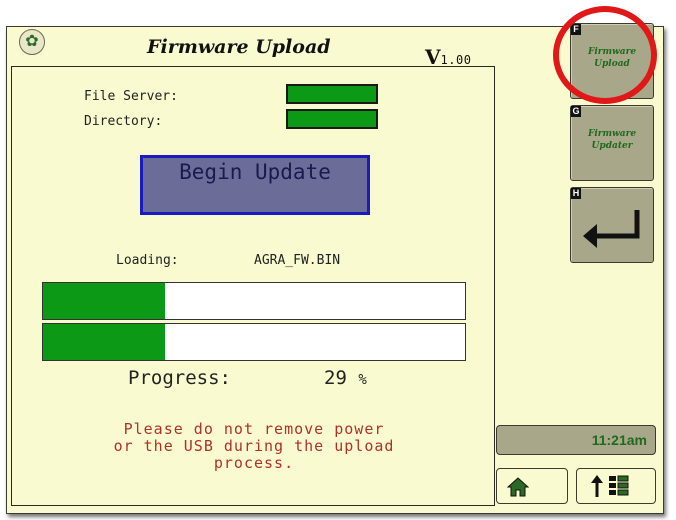 The image size is (676, 520). I want to click on clock-display: 11:21am, so click(576, 440).